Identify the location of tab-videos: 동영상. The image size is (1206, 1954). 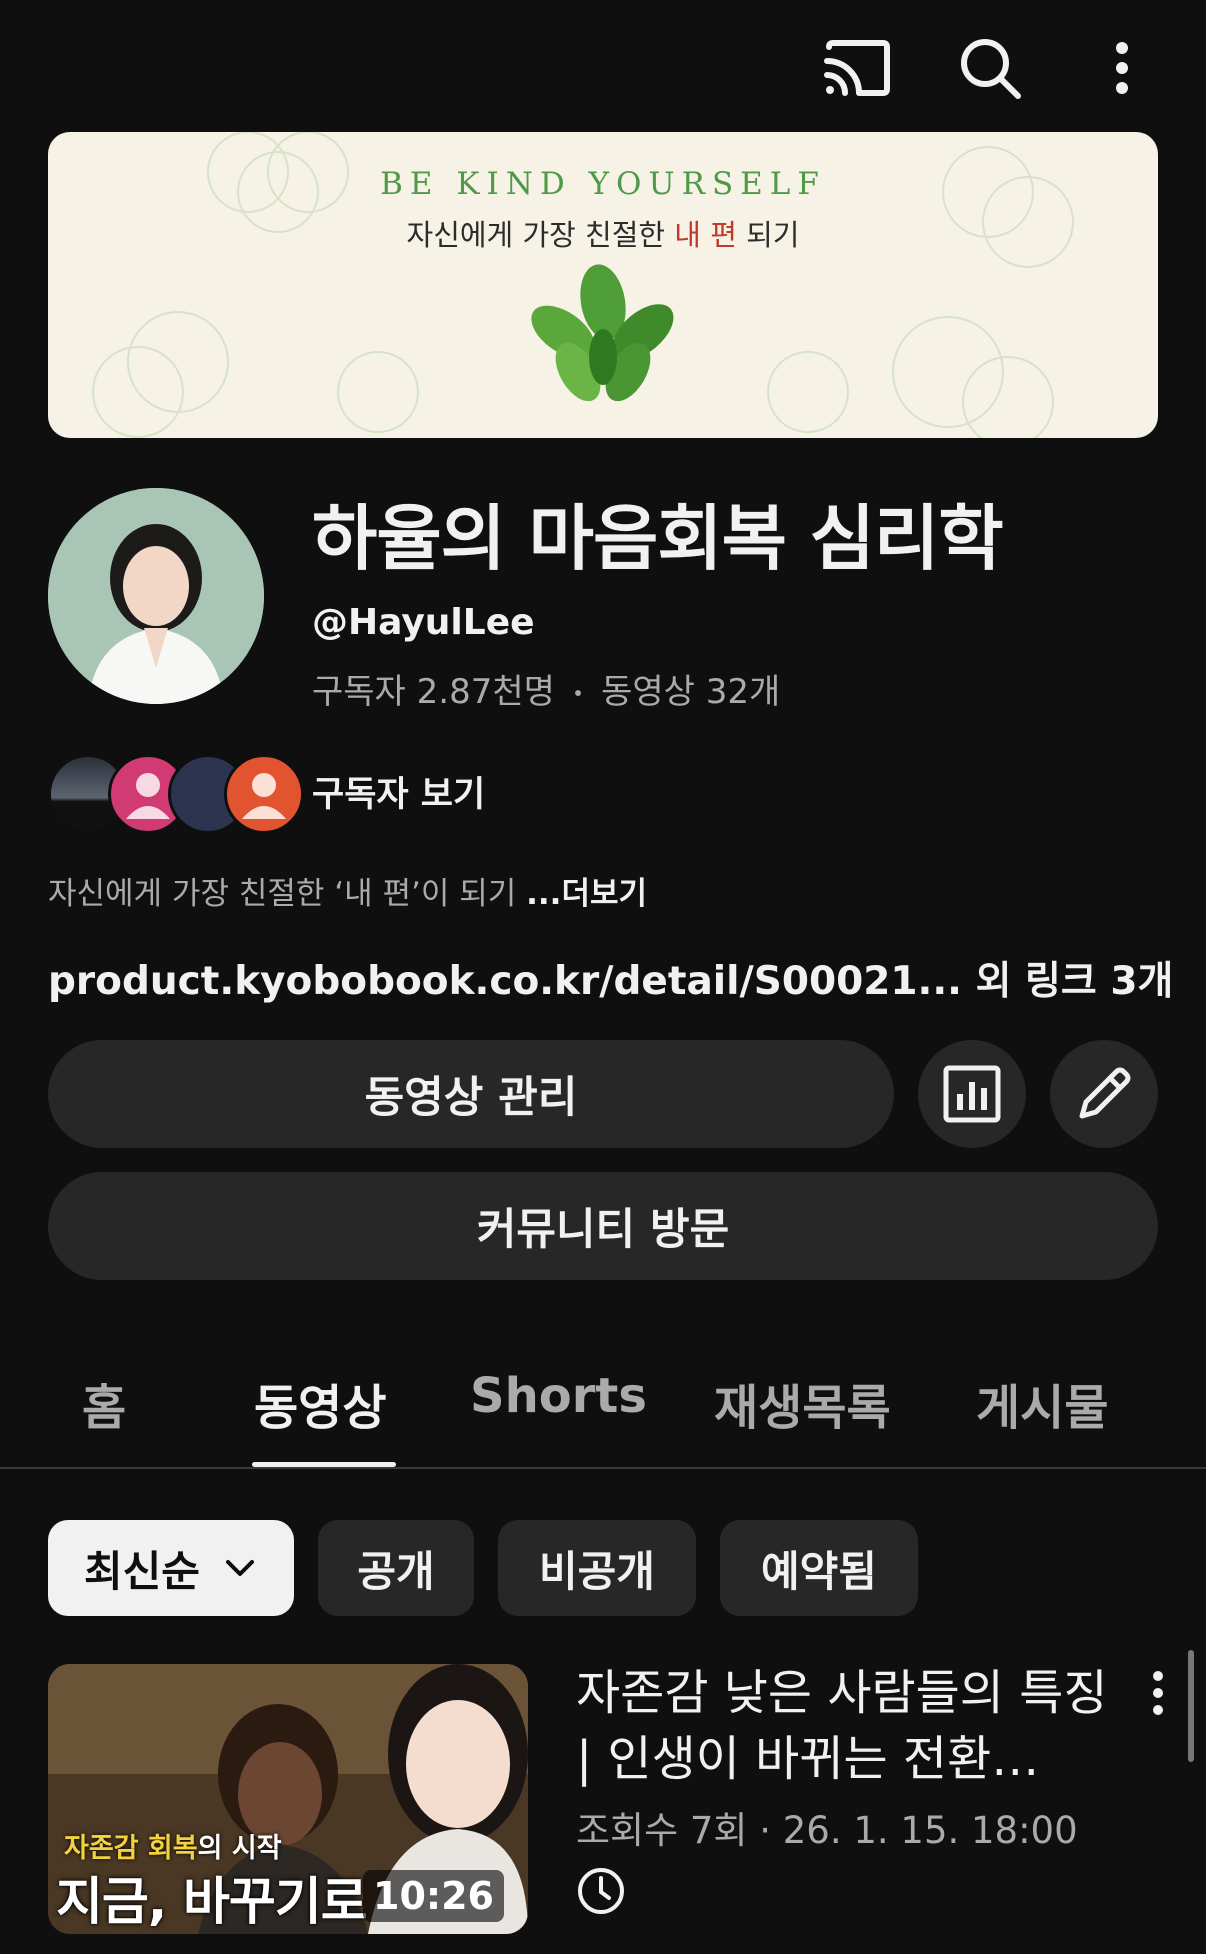
(320, 1403).